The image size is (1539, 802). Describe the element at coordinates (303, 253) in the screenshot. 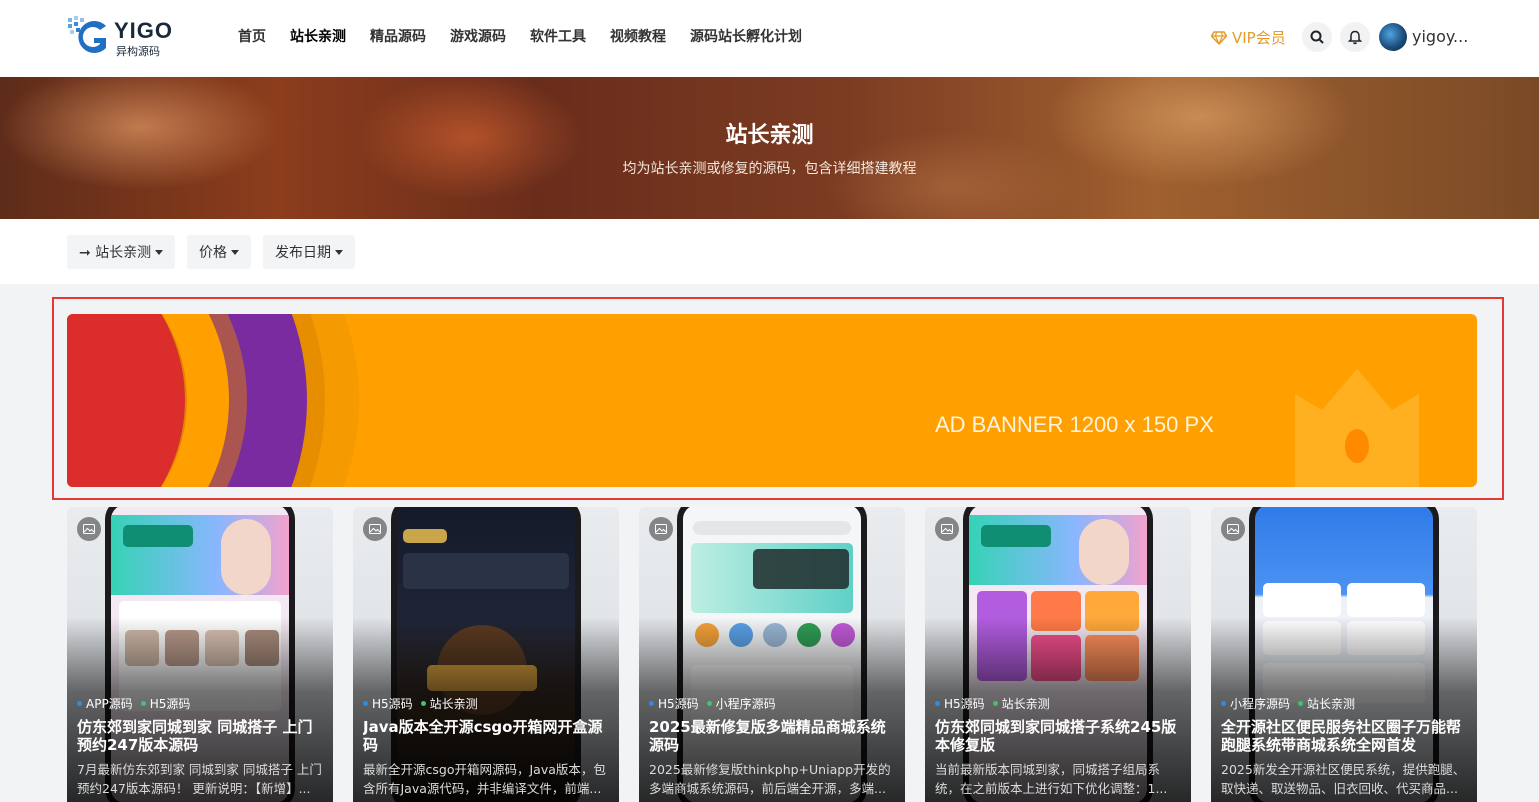

I see `date-filter-label: 发布日期` at that location.